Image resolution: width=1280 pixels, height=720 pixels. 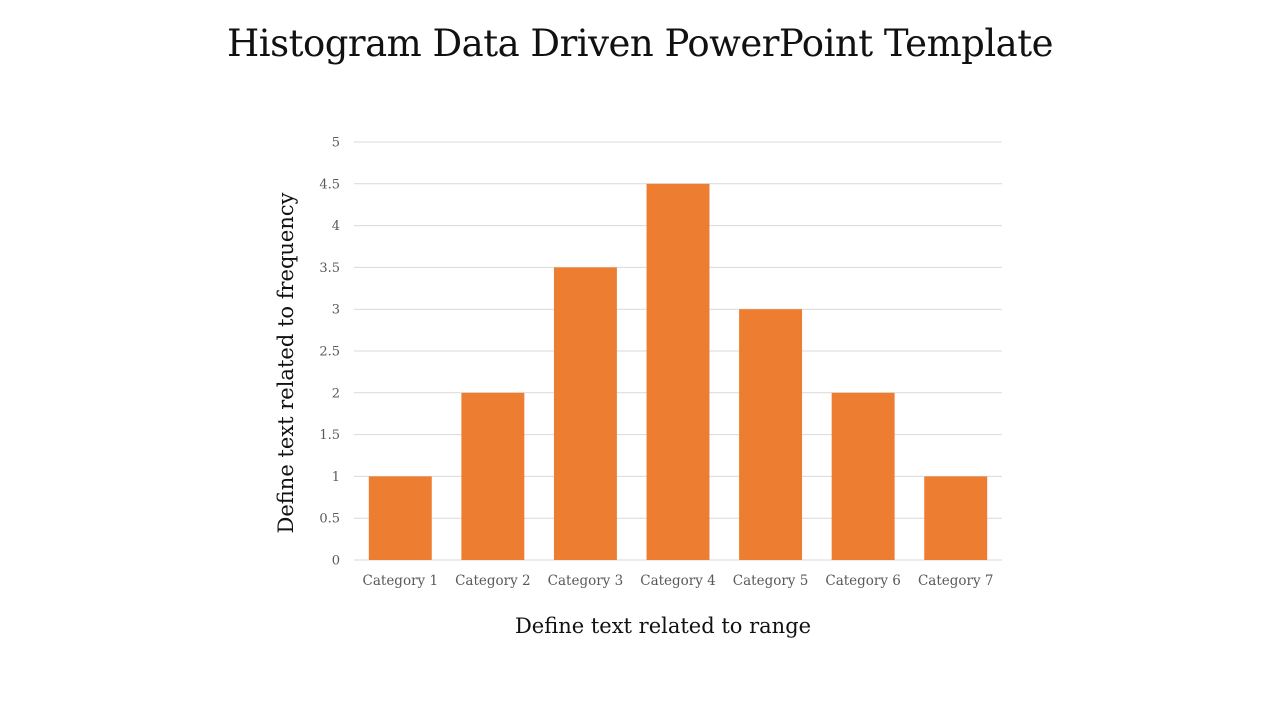 I want to click on x-tick-label: Category 2, so click(x=493, y=581).